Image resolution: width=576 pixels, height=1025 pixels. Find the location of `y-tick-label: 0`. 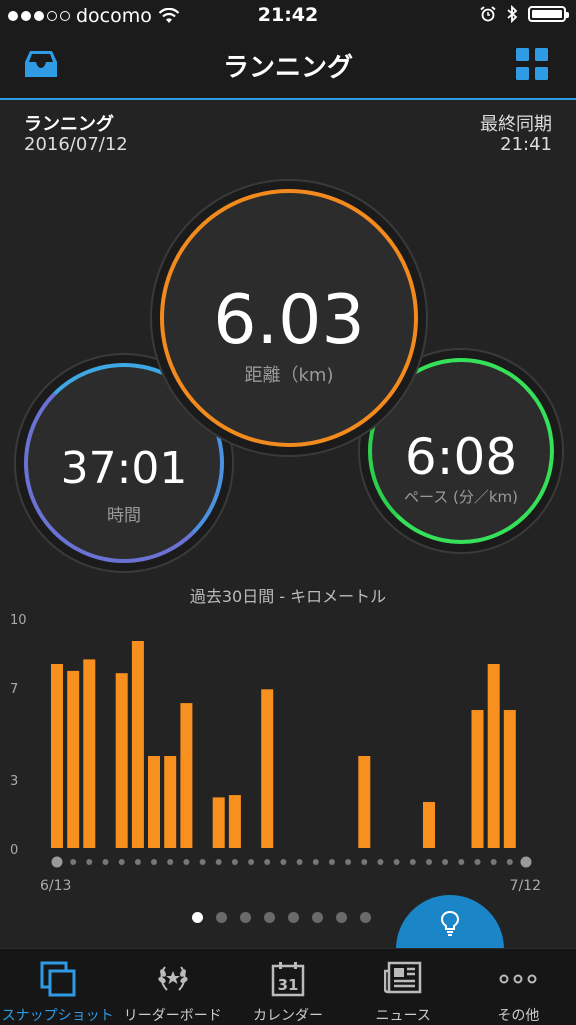

y-tick-label: 0 is located at coordinates (14, 850).